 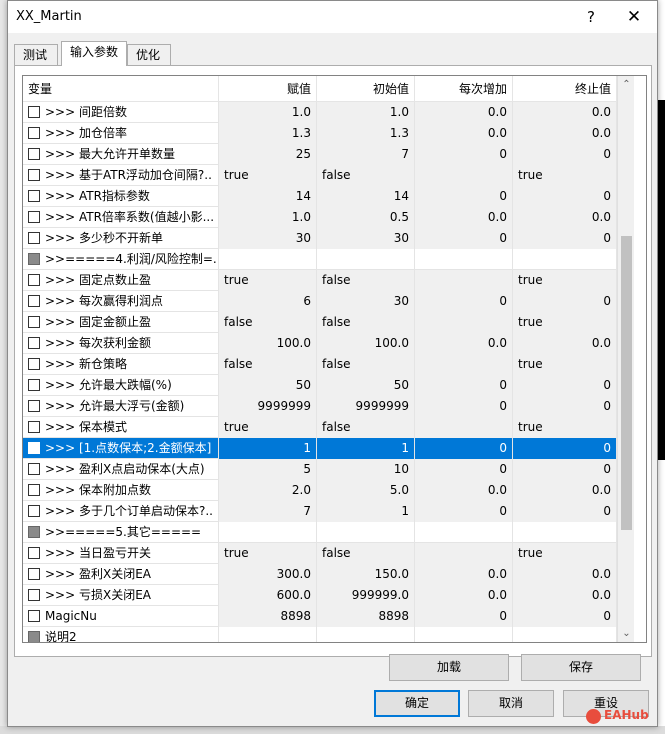 I want to click on param-value: 9999999, so click(x=268, y=406).